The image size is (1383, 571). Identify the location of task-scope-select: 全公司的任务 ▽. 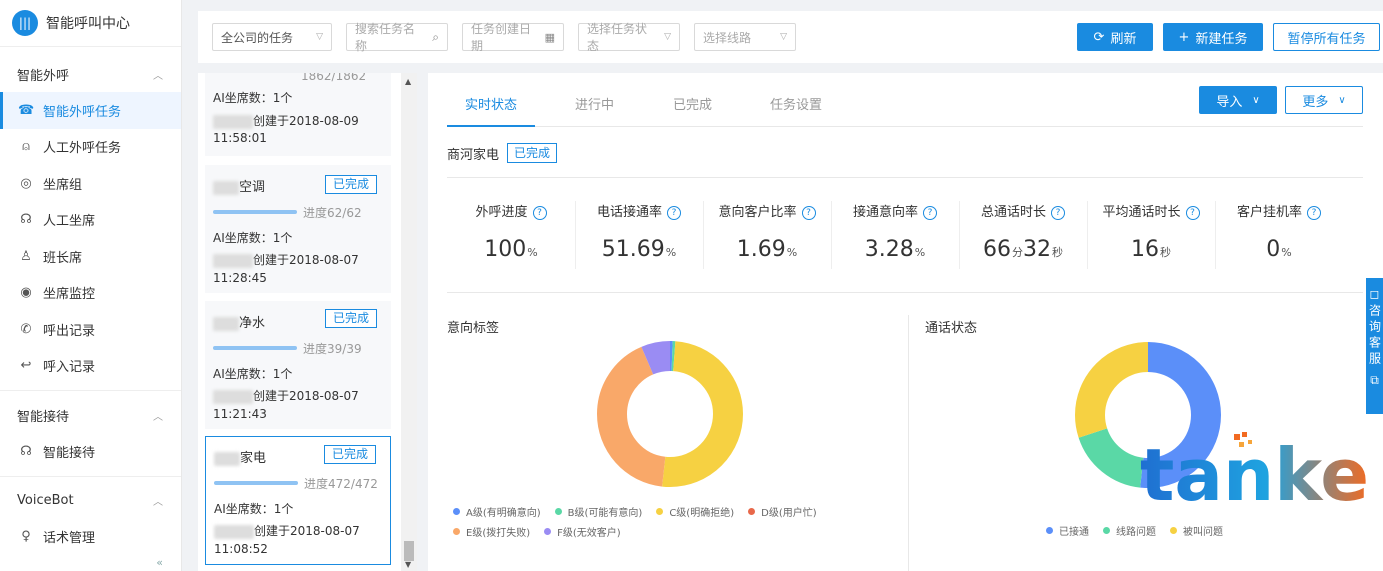
(272, 37).